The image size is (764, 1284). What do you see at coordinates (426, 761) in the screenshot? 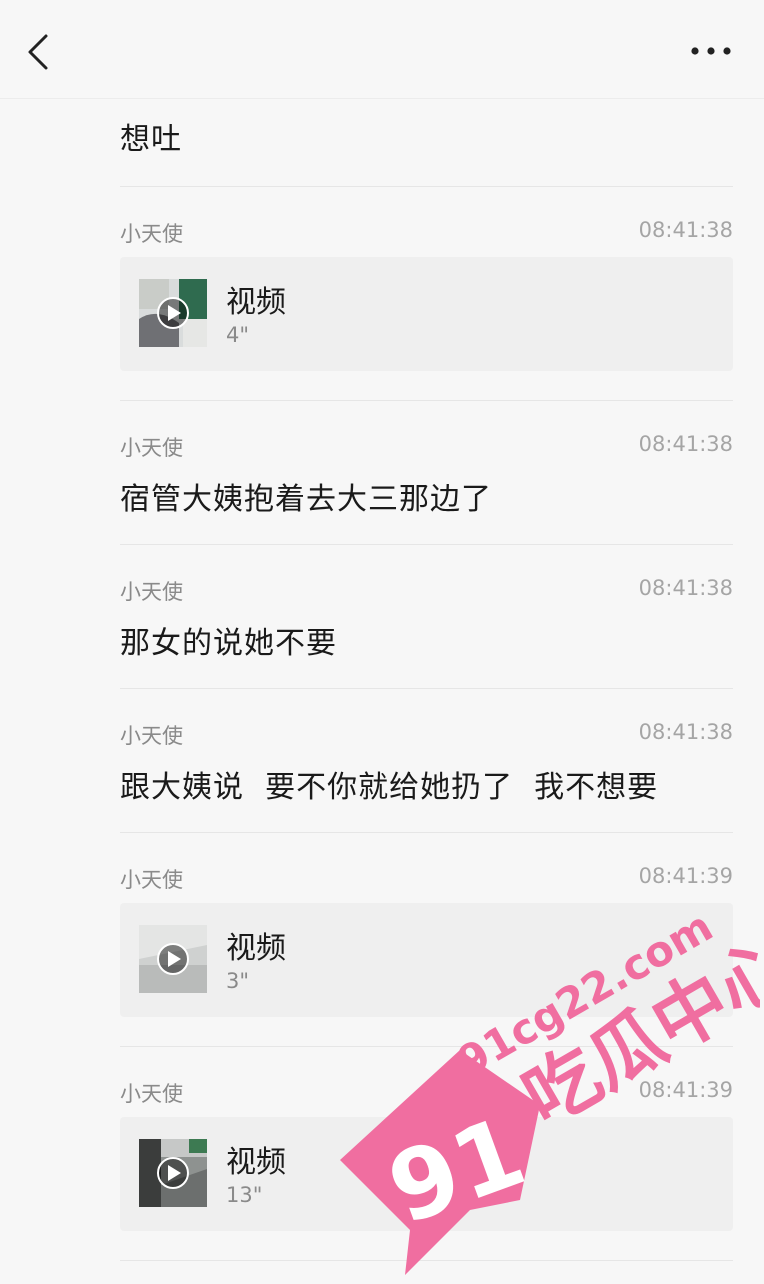
I see `list-item: 小天使 08:41:38 跟大姨说 要不你就给她扔了 我不想要` at bounding box center [426, 761].